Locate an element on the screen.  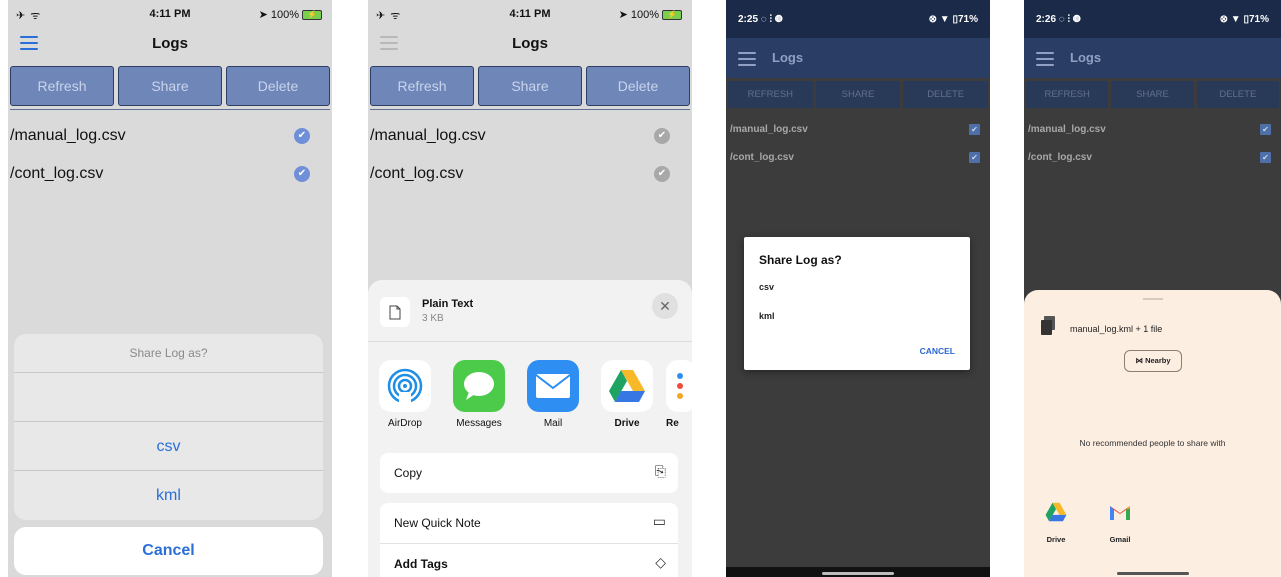
share-app-row: AirDrop Messages Mail Drive Re is located at coordinates (530, 396).